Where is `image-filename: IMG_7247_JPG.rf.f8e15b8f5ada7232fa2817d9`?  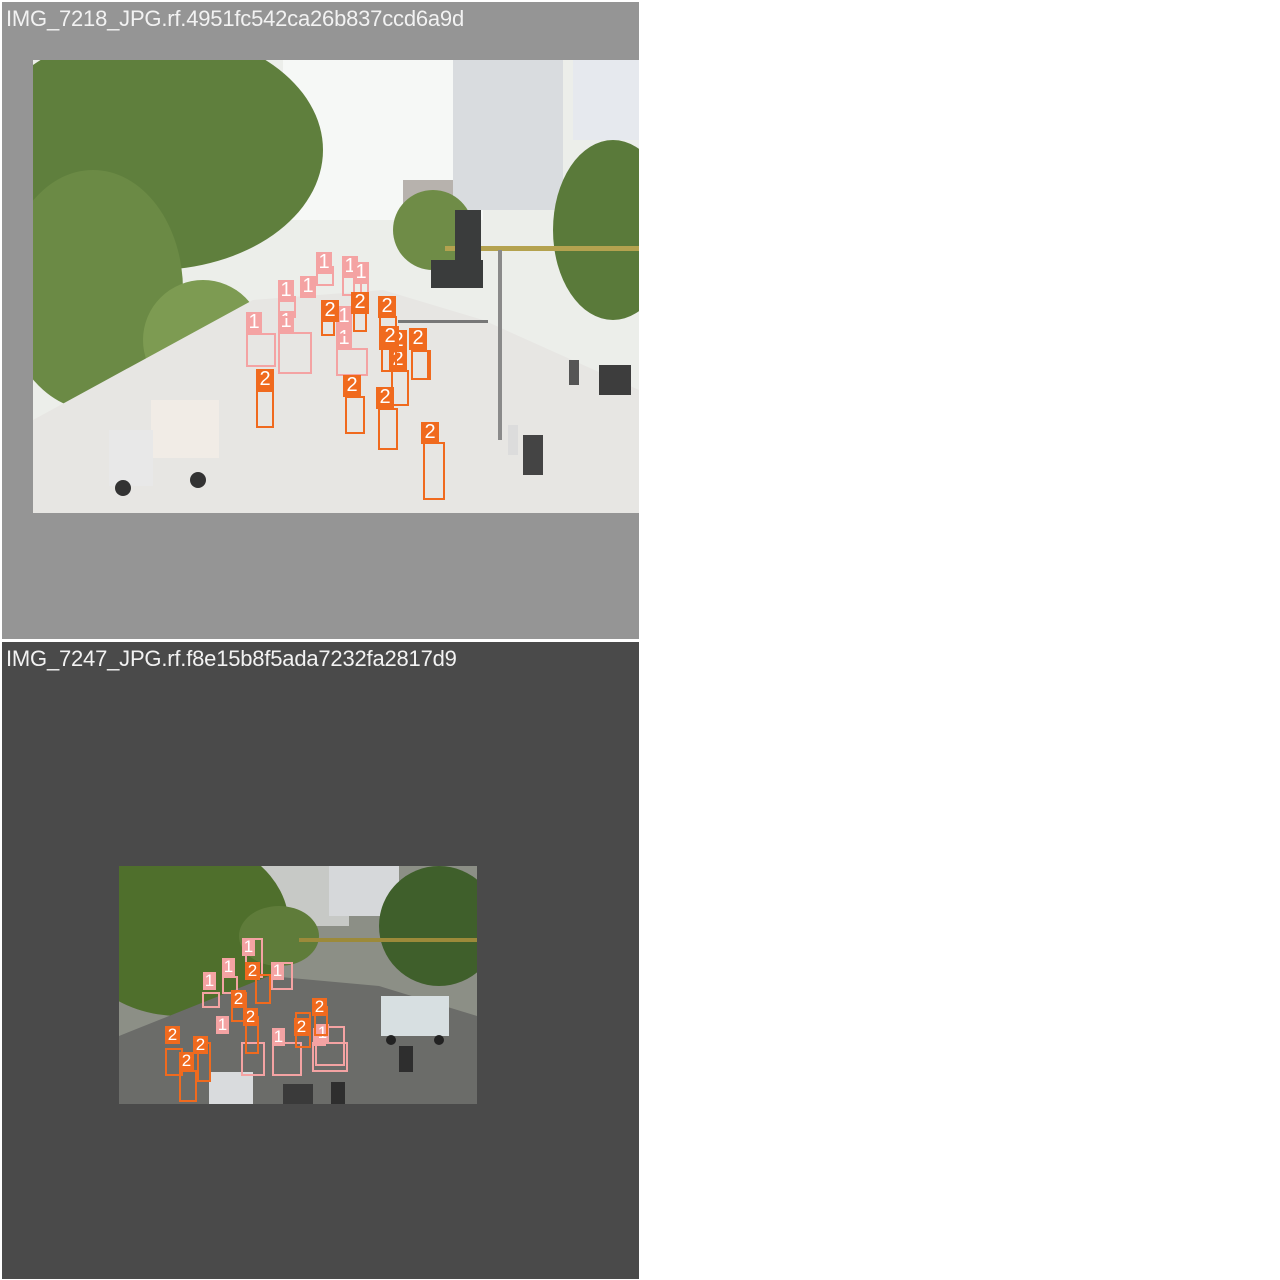
image-filename: IMG_7247_JPG.rf.f8e15b8f5ada7232fa2817d9 is located at coordinates (231, 658).